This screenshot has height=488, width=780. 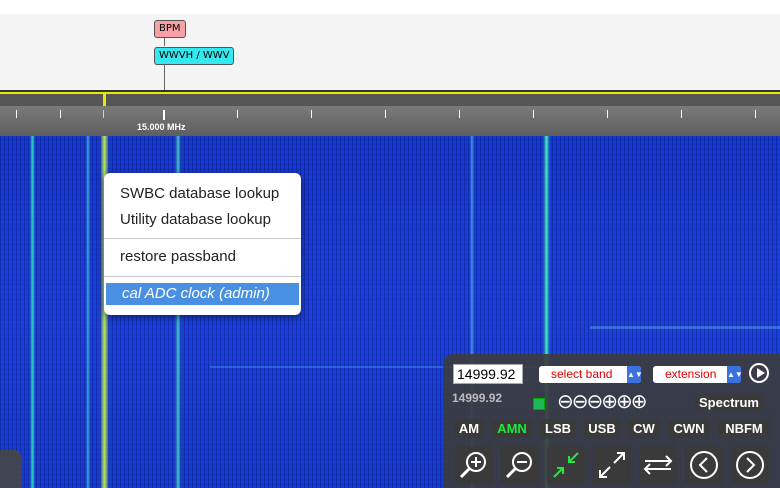 I want to click on step-left-icon, so click(x=704, y=465).